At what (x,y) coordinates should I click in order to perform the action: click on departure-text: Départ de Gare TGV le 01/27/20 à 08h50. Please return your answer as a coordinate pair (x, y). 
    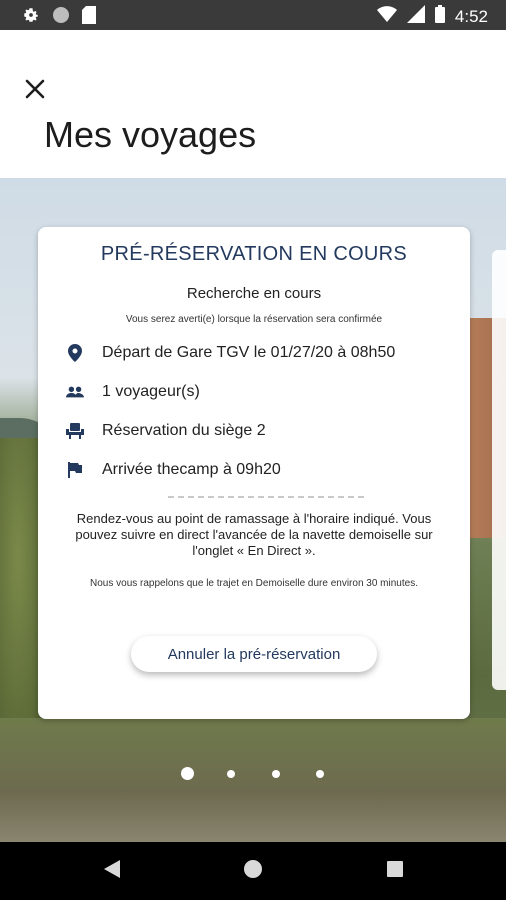
    Looking at the image, I should click on (249, 352).